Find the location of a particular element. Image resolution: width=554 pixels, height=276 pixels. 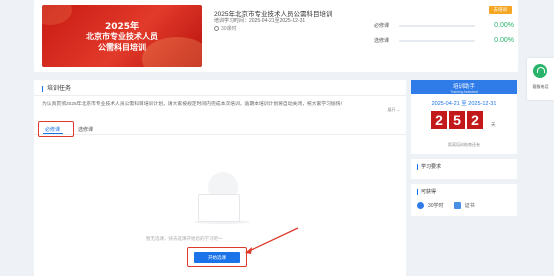

course-date-range: 培训学习时间：2025-04-21至2025-12-31 is located at coordinates (260, 21).